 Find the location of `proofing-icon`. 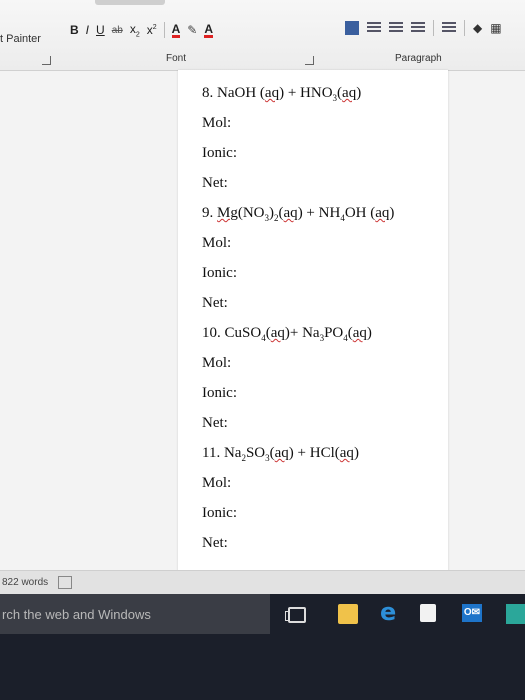

proofing-icon is located at coordinates (65, 582).